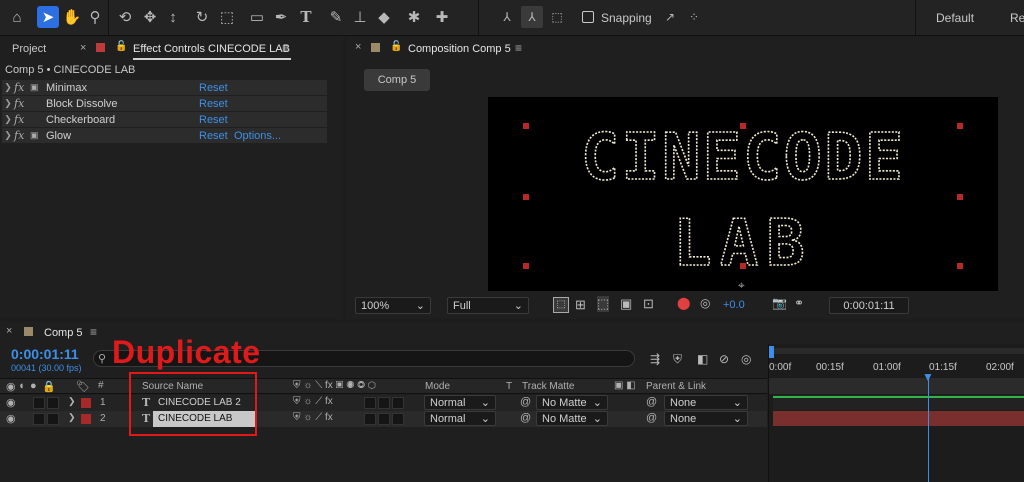  I want to click on tab-effect-controls: Effect Controls CINECODE LAB, so click(211, 49).